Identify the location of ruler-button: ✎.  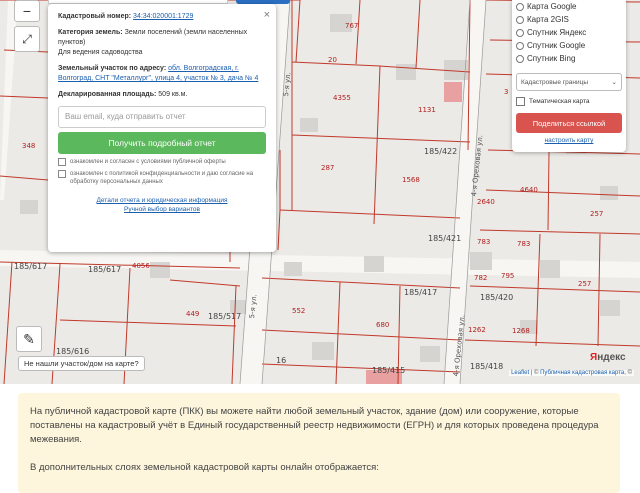
(29, 339).